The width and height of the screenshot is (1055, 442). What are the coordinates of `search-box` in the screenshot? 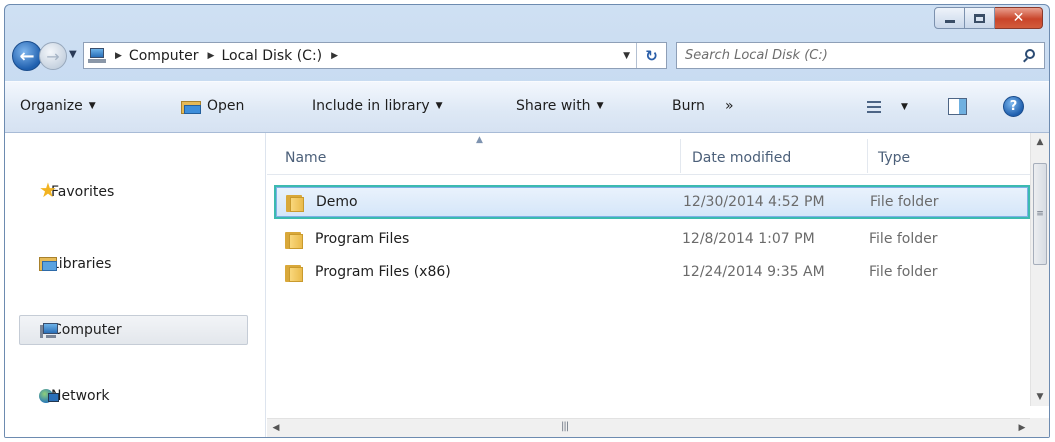 It's located at (860, 55).